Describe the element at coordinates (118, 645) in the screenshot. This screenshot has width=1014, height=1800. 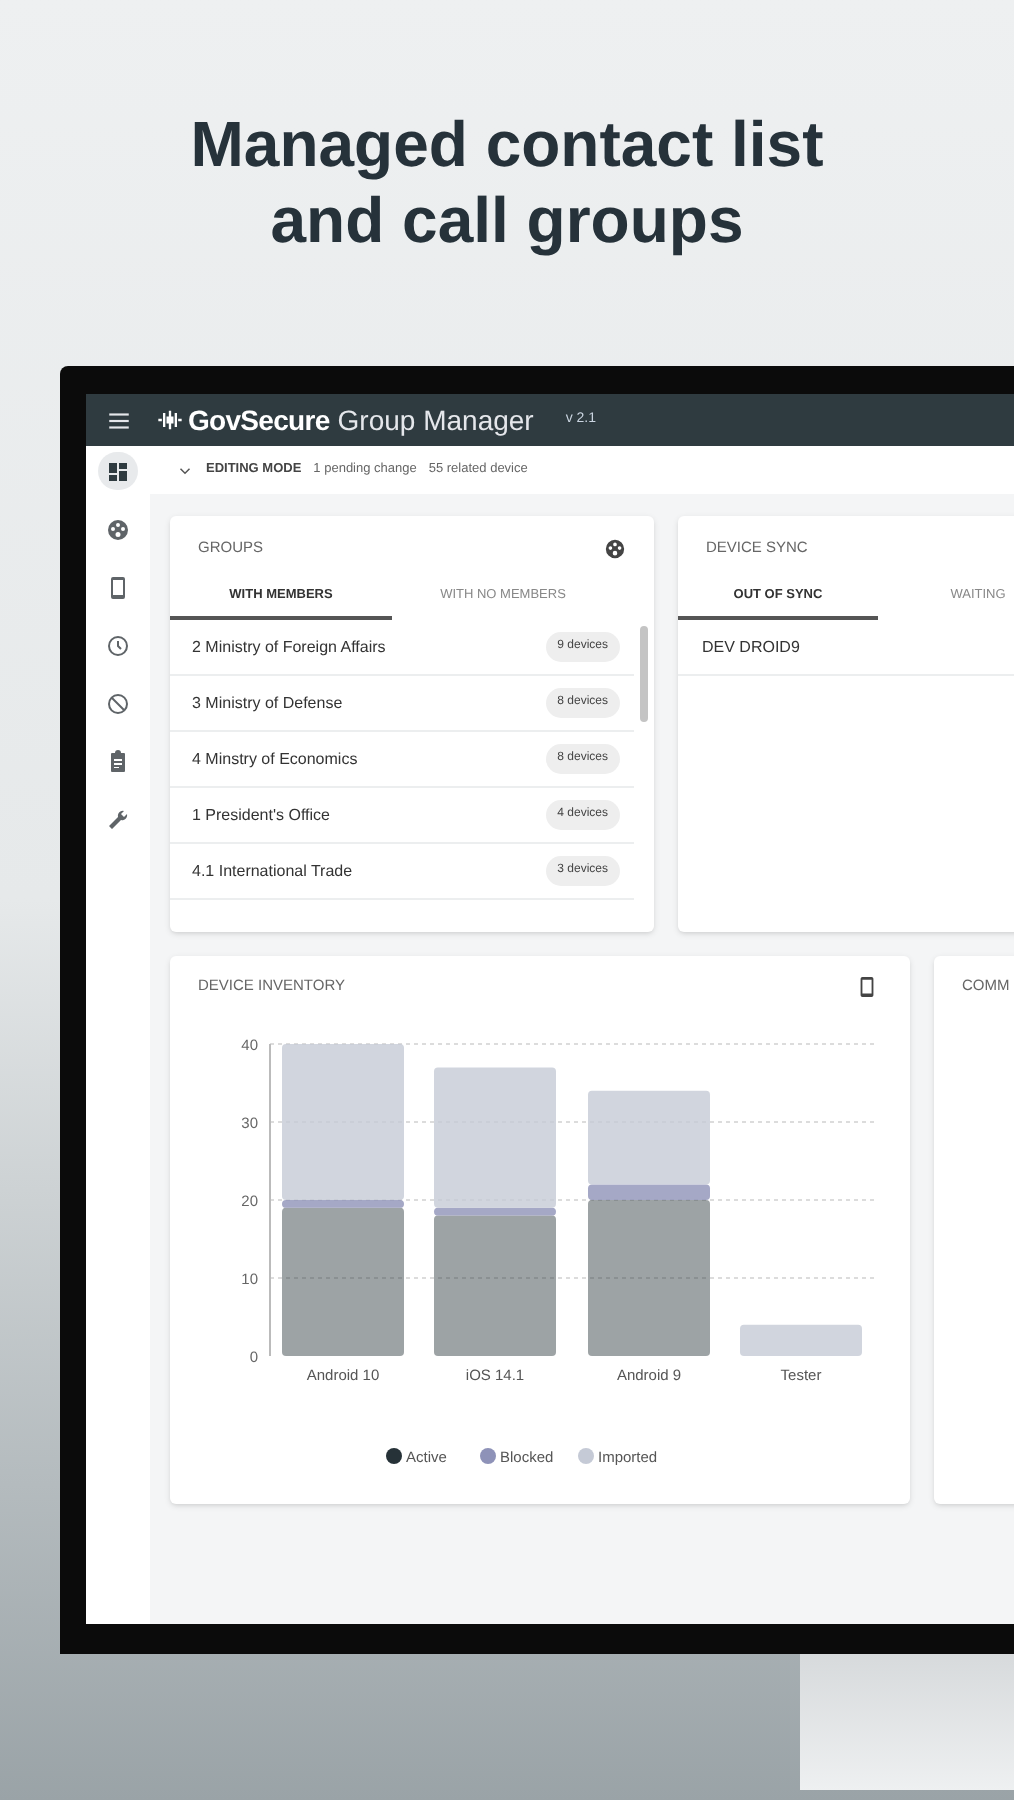
I see `clock-icon` at that location.